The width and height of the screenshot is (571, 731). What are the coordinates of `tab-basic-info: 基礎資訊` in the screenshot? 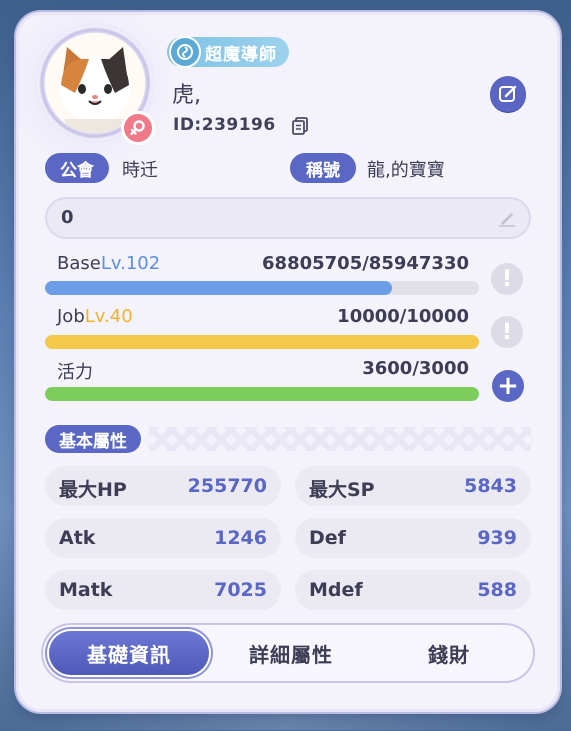 It's located at (129, 653).